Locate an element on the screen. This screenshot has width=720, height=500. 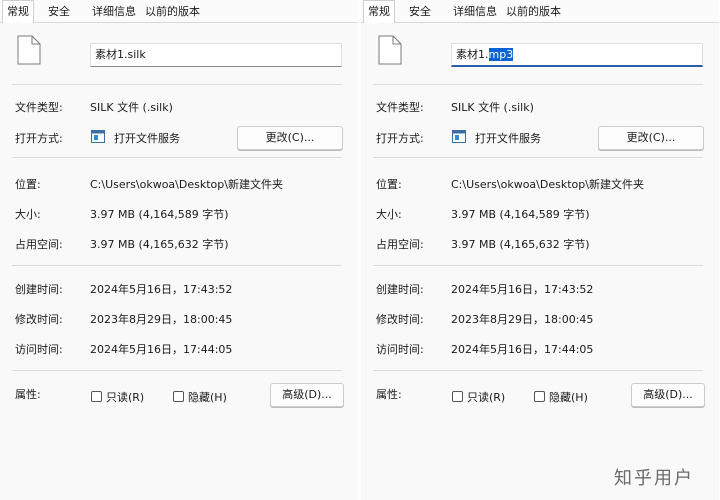
filename-input: 素材1.silk is located at coordinates (216, 55).